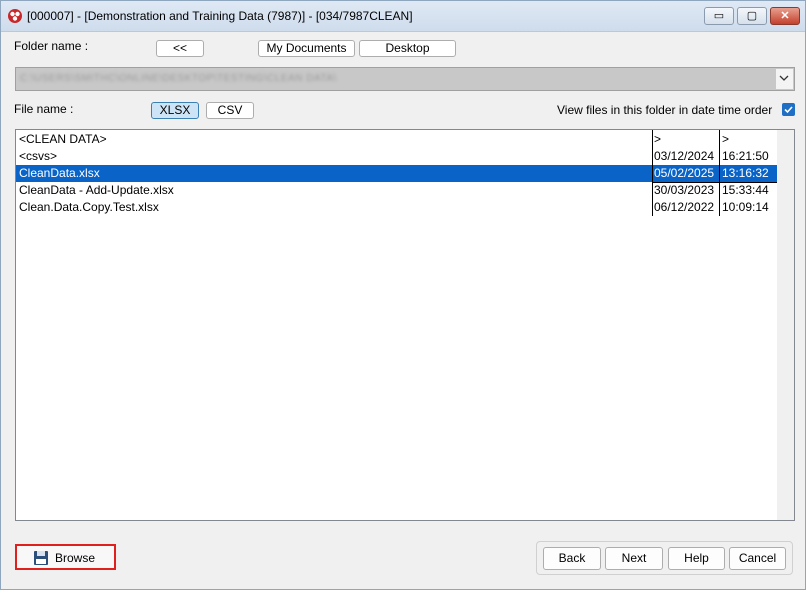  Describe the element at coordinates (44, 109) in the screenshot. I see `file-name-label: File name :` at that location.